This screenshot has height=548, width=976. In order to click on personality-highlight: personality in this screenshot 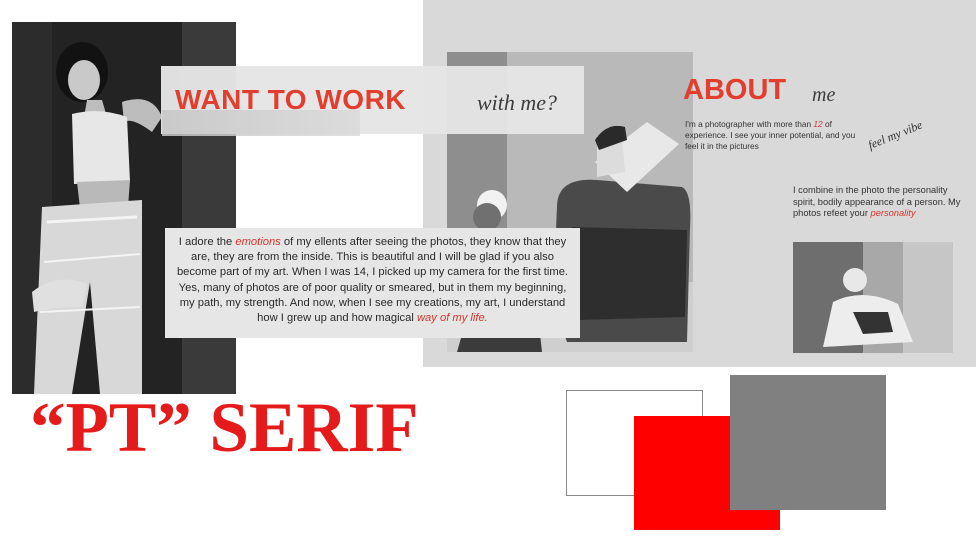, I will do `click(893, 213)`.